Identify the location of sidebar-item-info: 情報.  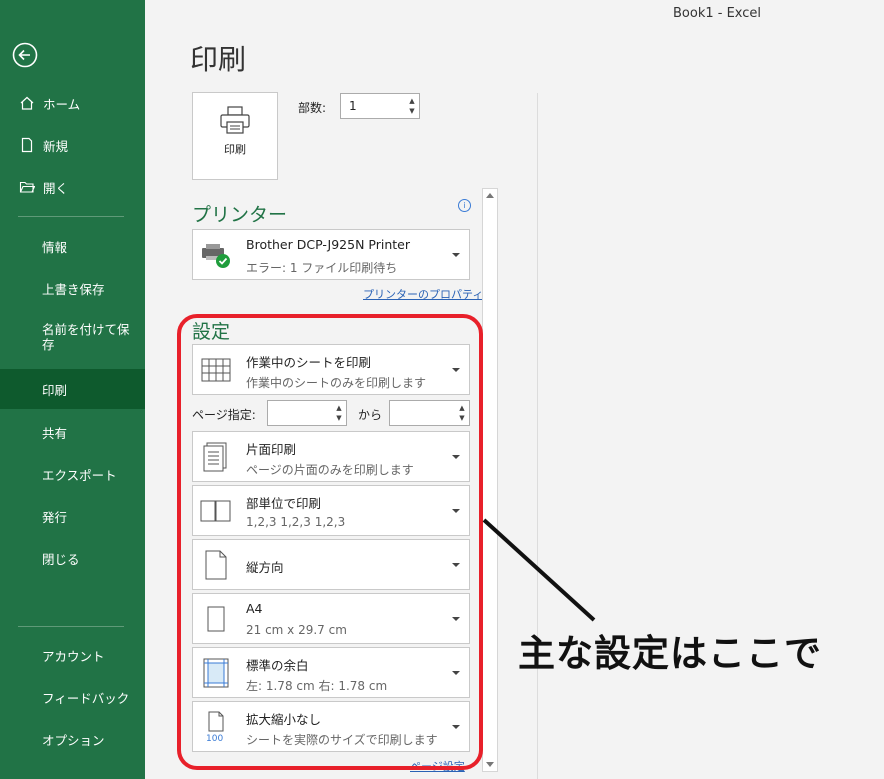
(72, 246).